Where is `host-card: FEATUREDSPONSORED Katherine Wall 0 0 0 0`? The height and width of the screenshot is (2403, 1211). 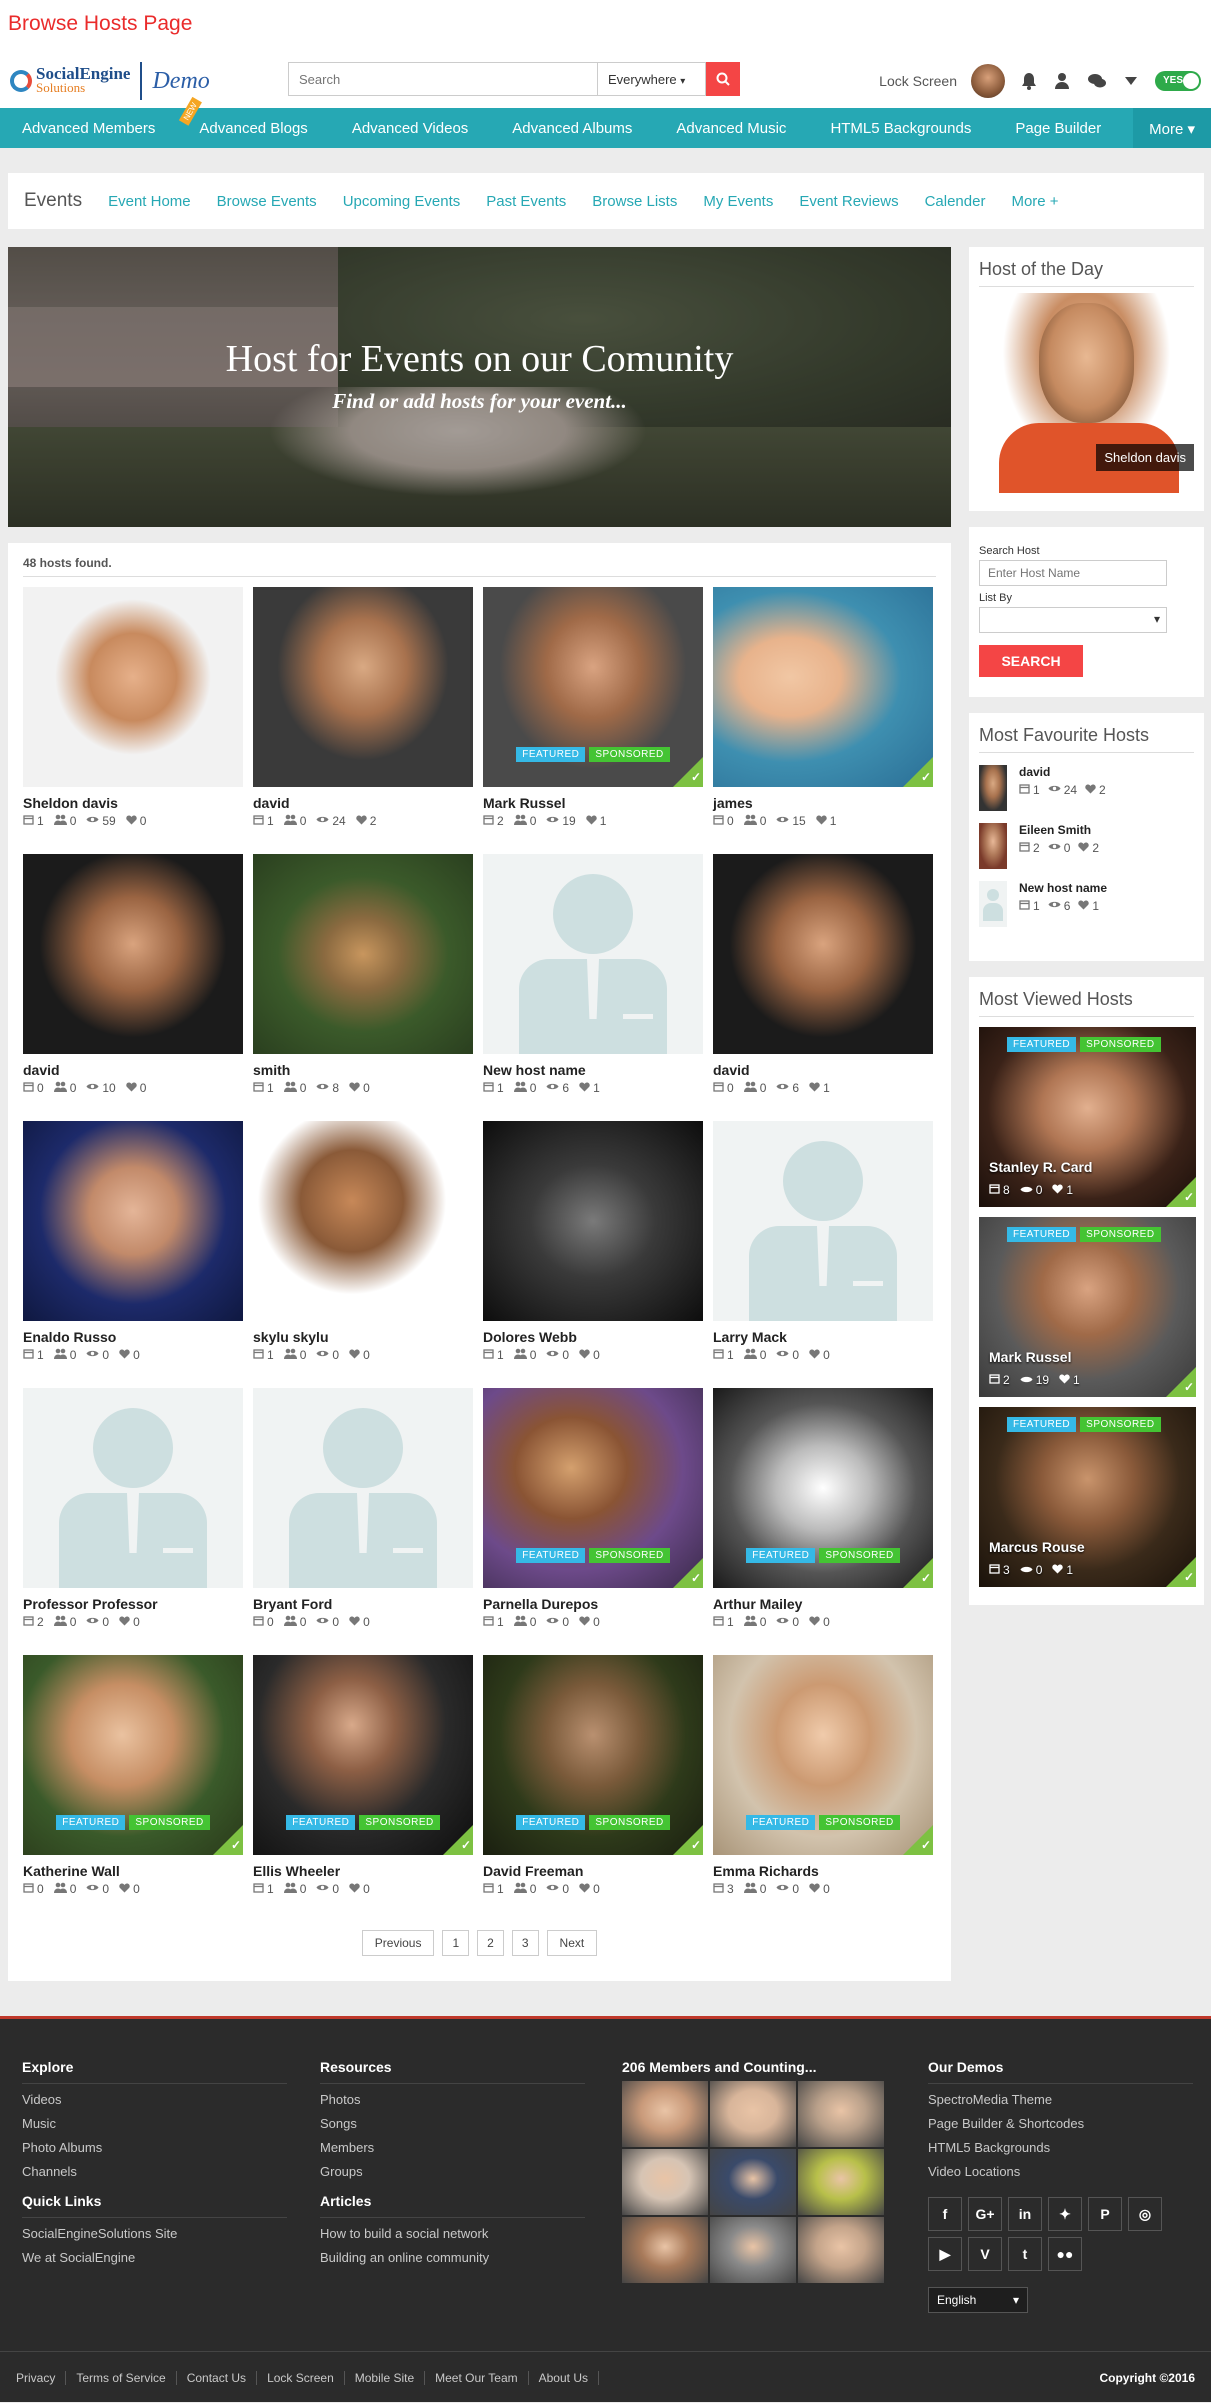 host-card: FEATUREDSPONSORED Katherine Wall 0 0 0 0 is located at coordinates (133, 1788).